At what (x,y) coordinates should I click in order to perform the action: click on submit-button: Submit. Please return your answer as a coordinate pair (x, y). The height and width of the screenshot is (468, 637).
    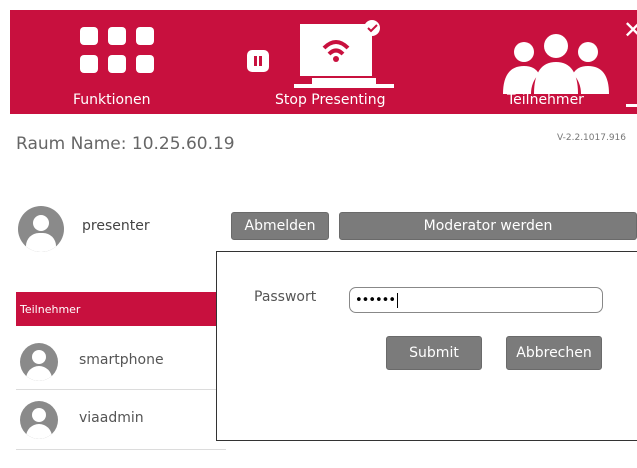
    Looking at the image, I should click on (434, 353).